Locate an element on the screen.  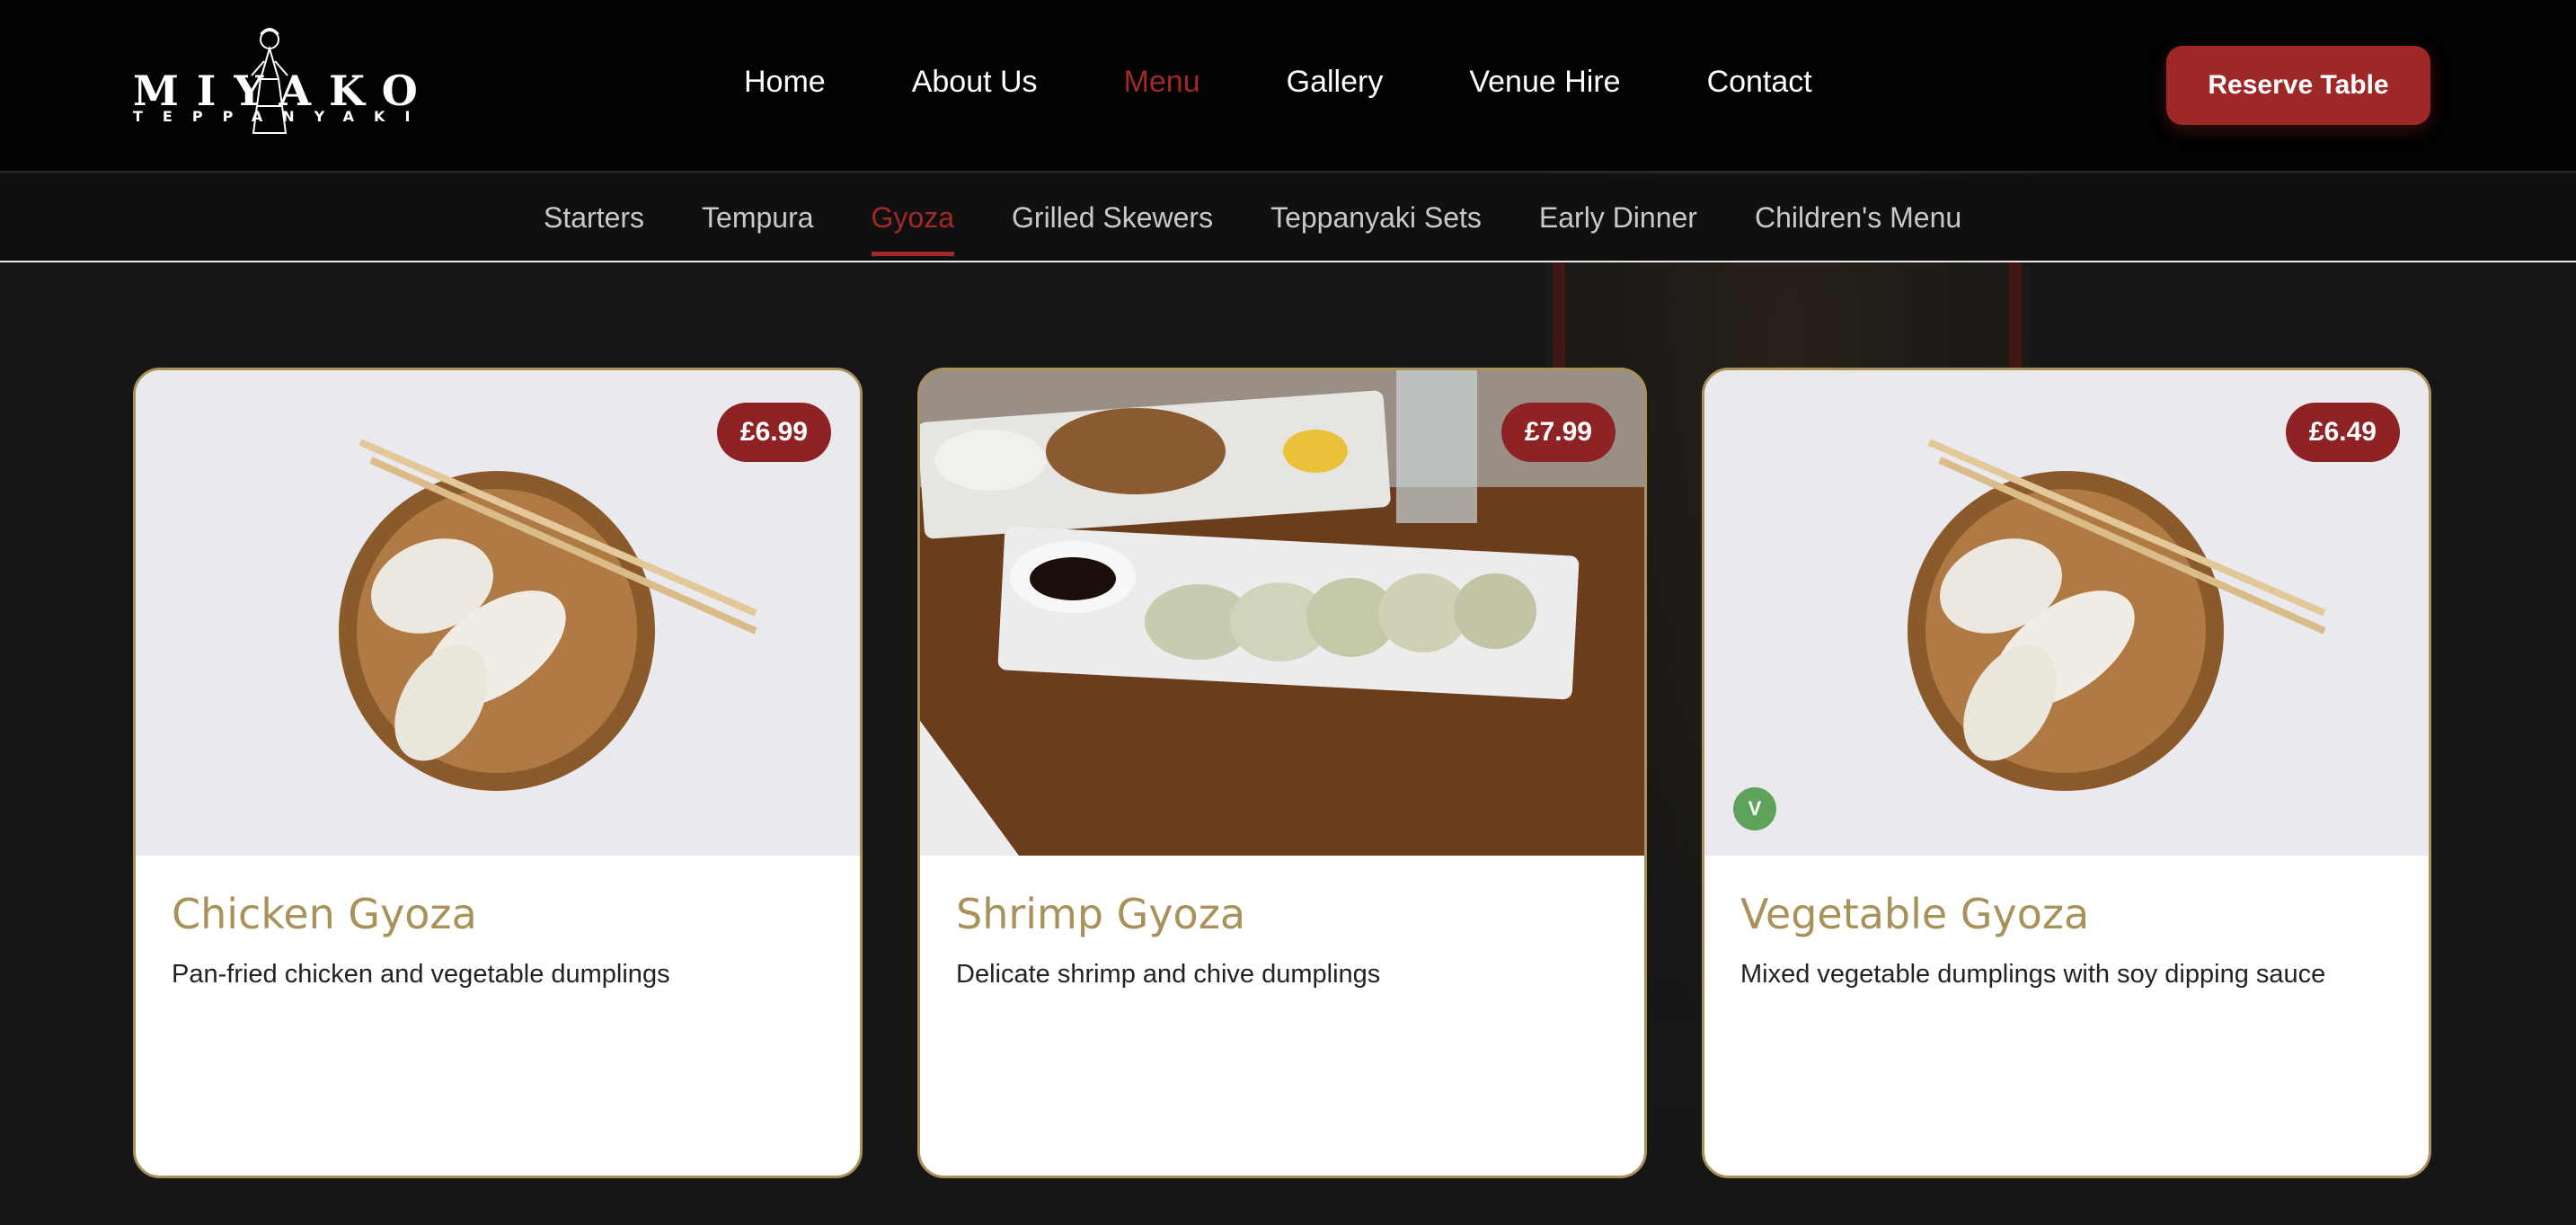
price-badge: £6.49 is located at coordinates (2342, 432).